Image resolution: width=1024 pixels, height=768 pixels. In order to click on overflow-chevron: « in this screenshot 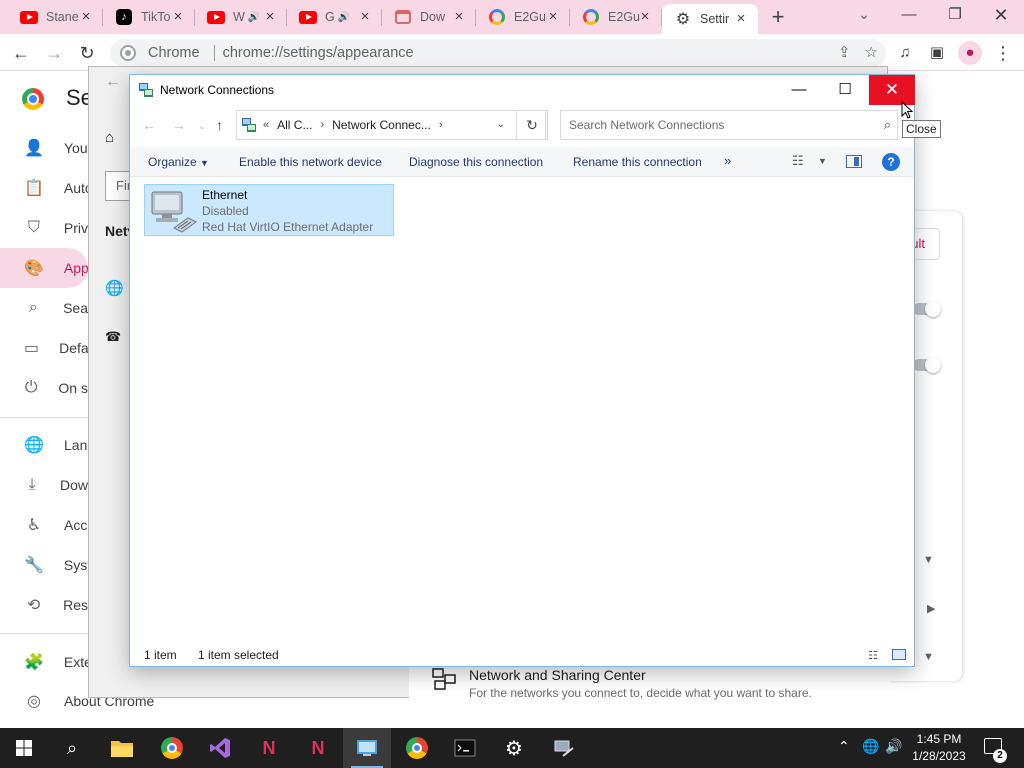, I will do `click(266, 125)`.